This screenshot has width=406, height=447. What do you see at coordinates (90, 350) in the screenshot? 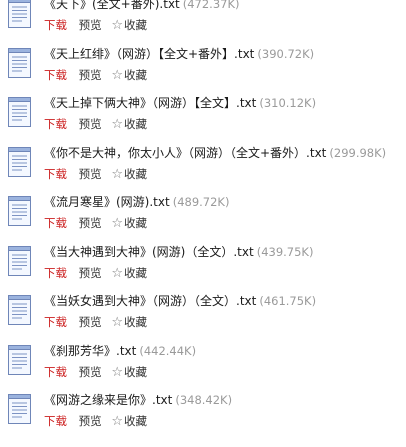
I see `file-title: 《刹那芳华》.txt` at bounding box center [90, 350].